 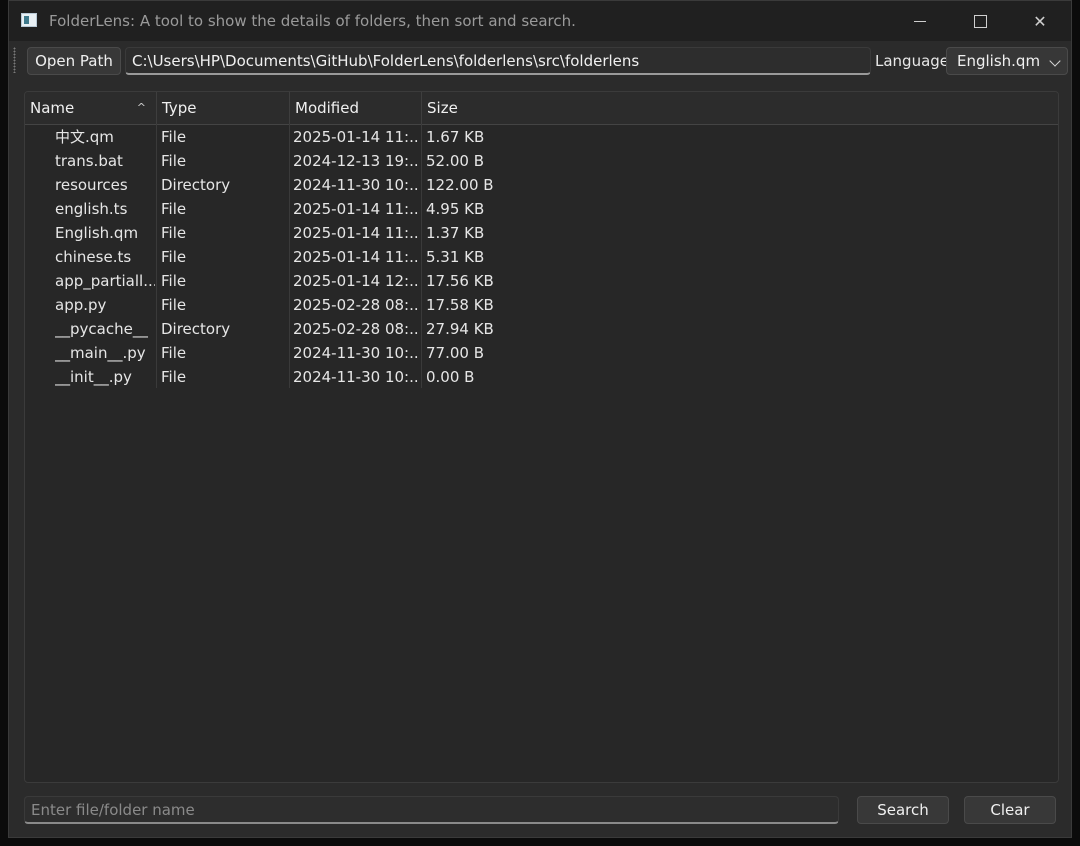 What do you see at coordinates (541, 377) in the screenshot?
I see `table-row: __init__.py File 2024-11-30 10:... 0.00 B` at bounding box center [541, 377].